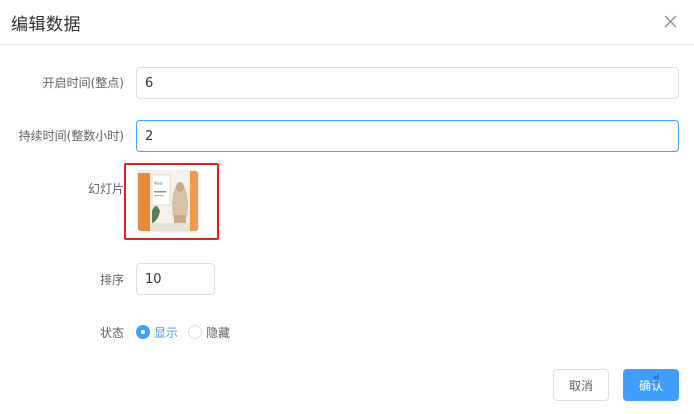 The width and height of the screenshot is (694, 414). What do you see at coordinates (83, 83) in the screenshot?
I see `start-time-label: 开启时间(整点)` at bounding box center [83, 83].